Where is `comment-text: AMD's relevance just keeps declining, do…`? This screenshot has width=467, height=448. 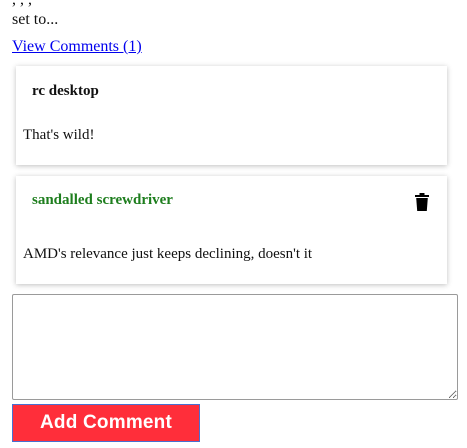
comment-text: AMD's relevance just keeps declining, do… is located at coordinates (168, 254).